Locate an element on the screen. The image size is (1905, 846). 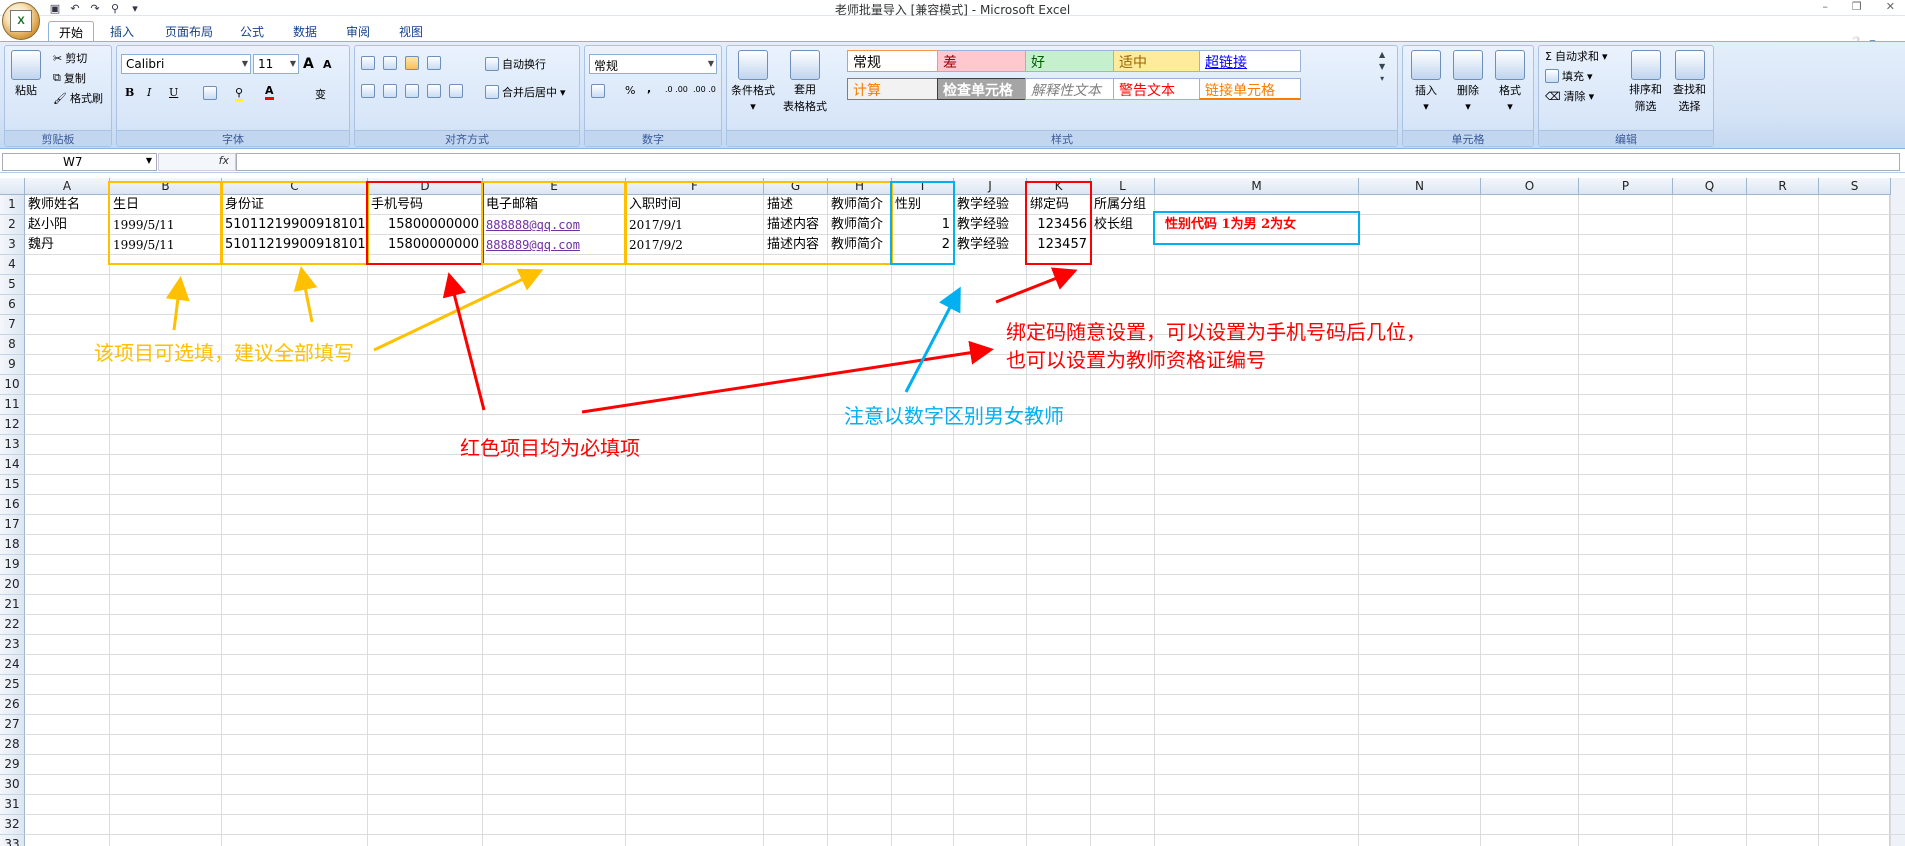
grow-font-button: A is located at coordinates (308, 64).